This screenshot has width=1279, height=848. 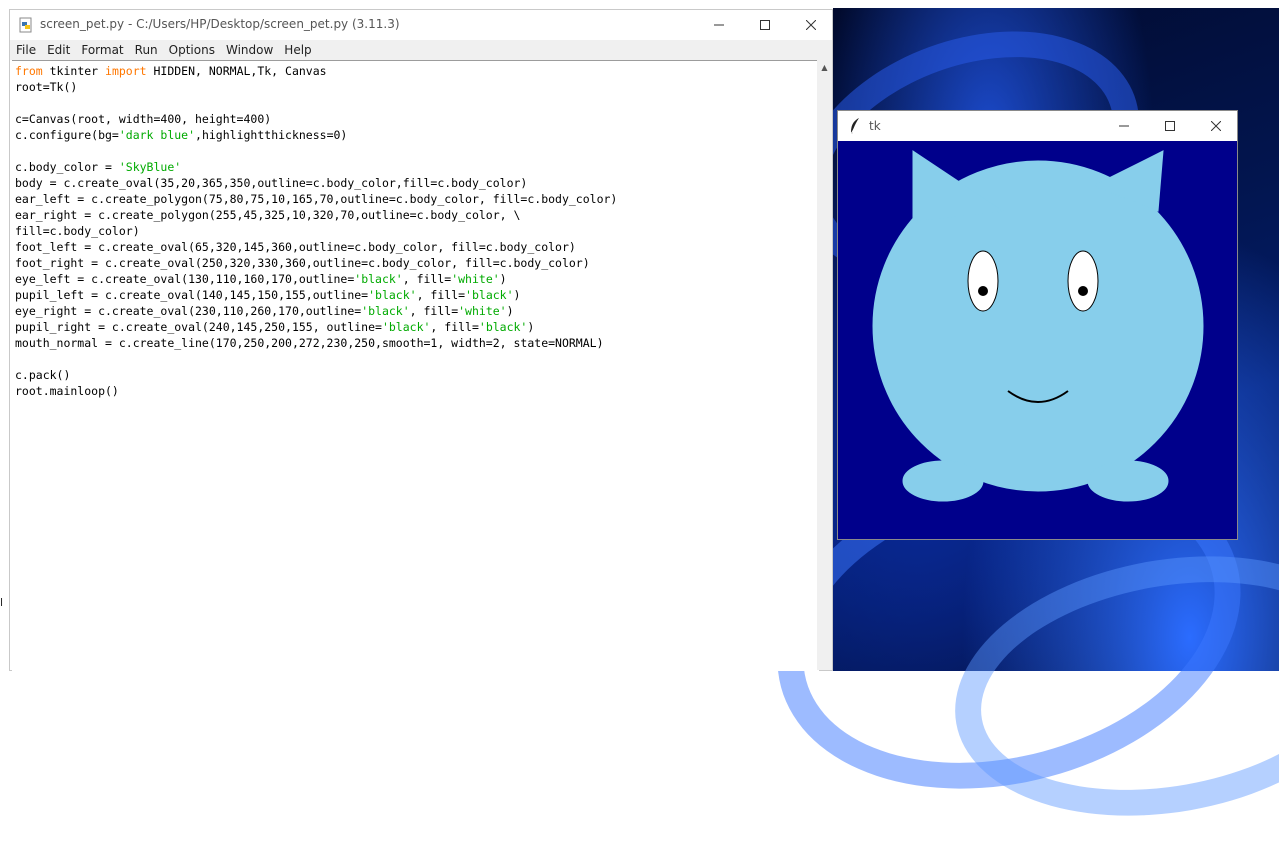 I want to click on close-button, so click(x=811, y=25).